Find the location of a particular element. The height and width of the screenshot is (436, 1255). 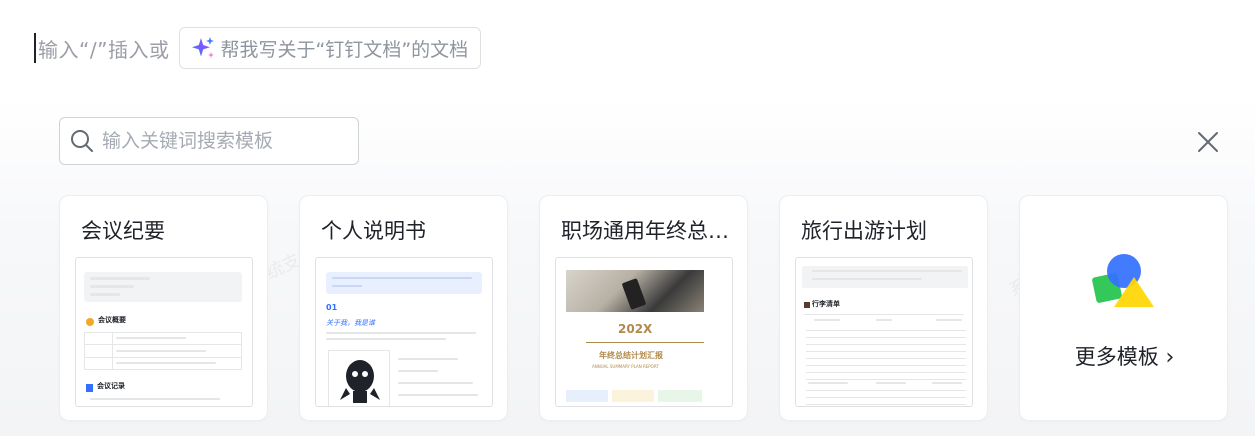

template-search-input is located at coordinates (222, 141).